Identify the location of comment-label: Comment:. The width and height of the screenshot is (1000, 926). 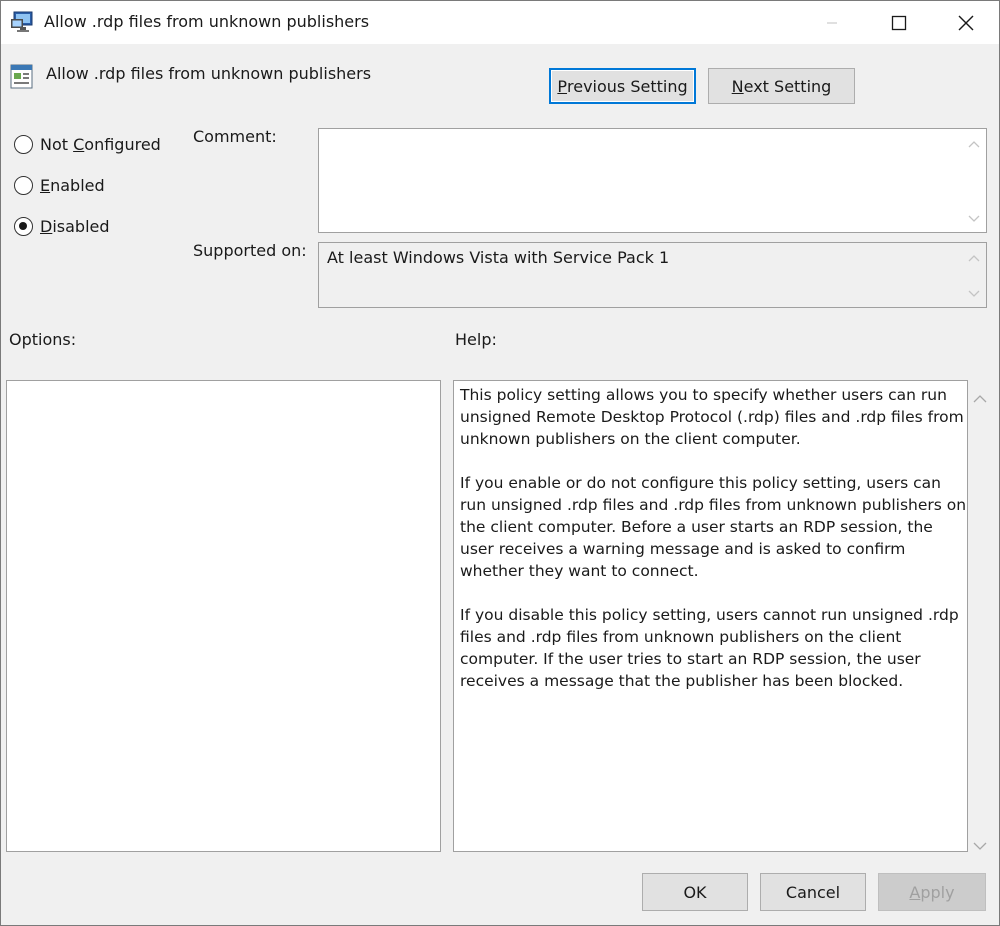
(235, 136).